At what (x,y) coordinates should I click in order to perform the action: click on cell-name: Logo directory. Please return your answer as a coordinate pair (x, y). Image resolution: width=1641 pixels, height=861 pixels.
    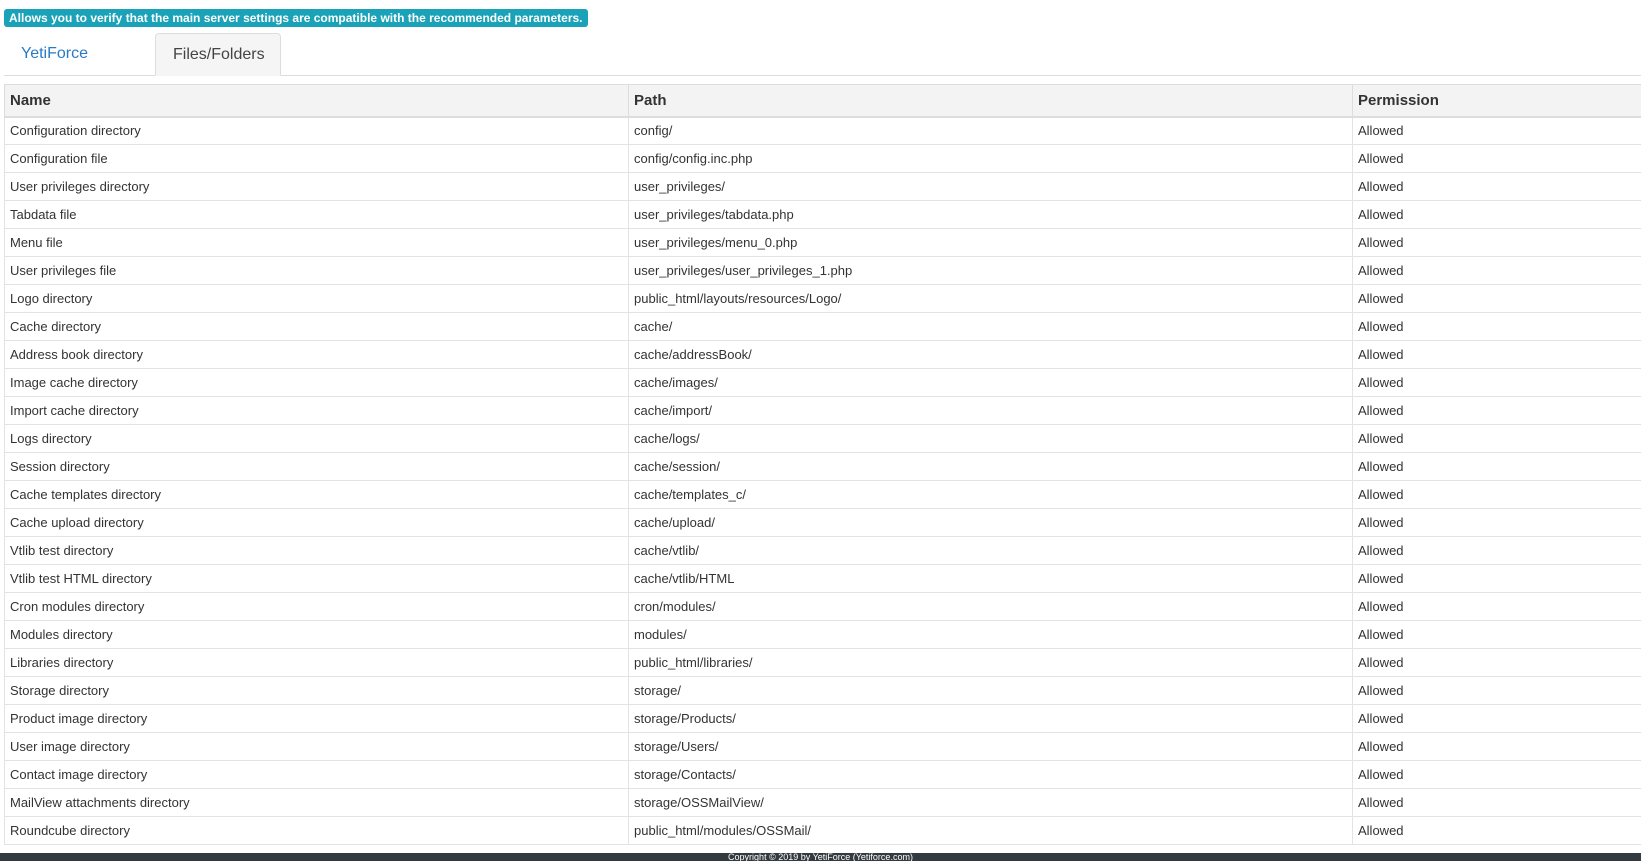
    Looking at the image, I should click on (316, 298).